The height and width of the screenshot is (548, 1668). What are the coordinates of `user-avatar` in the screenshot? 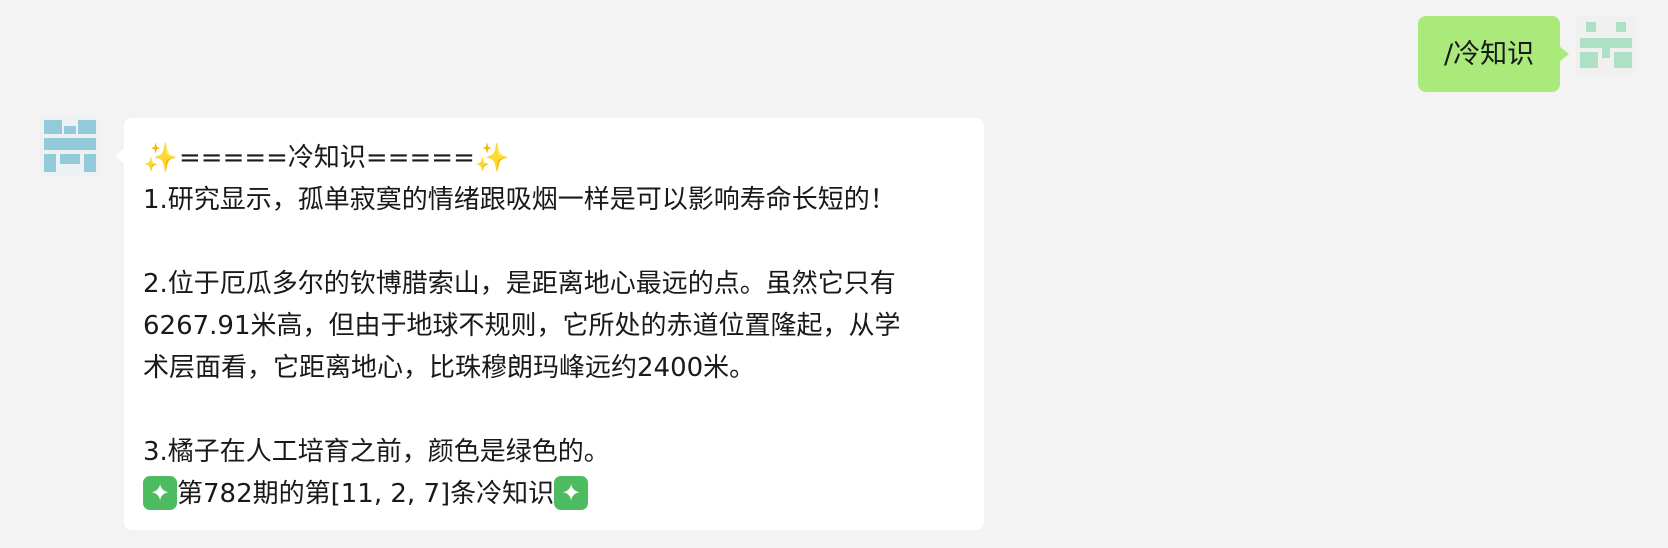 It's located at (1606, 46).